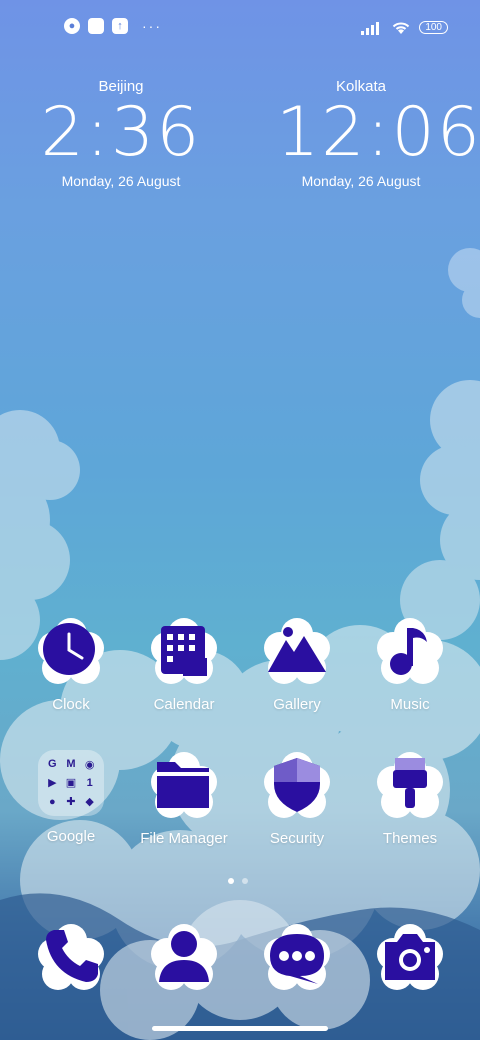 Image resolution: width=480 pixels, height=1040 pixels. I want to click on dock-phone, so click(71, 957).